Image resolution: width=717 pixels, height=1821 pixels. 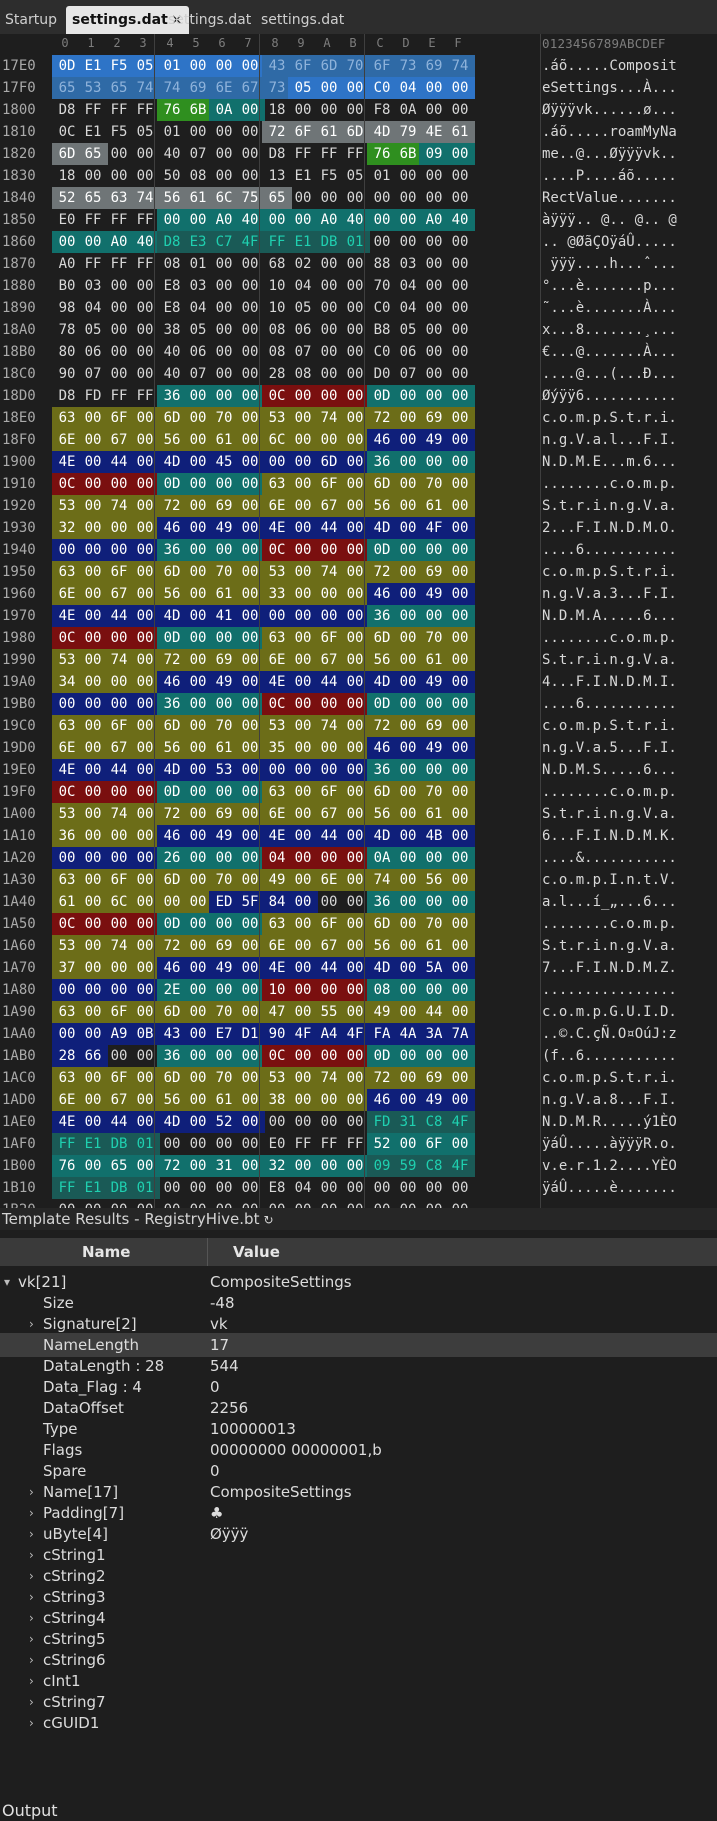 I want to click on ascii-text: c.o.m.p.G.U.I.D., so click(x=609, y=1012).